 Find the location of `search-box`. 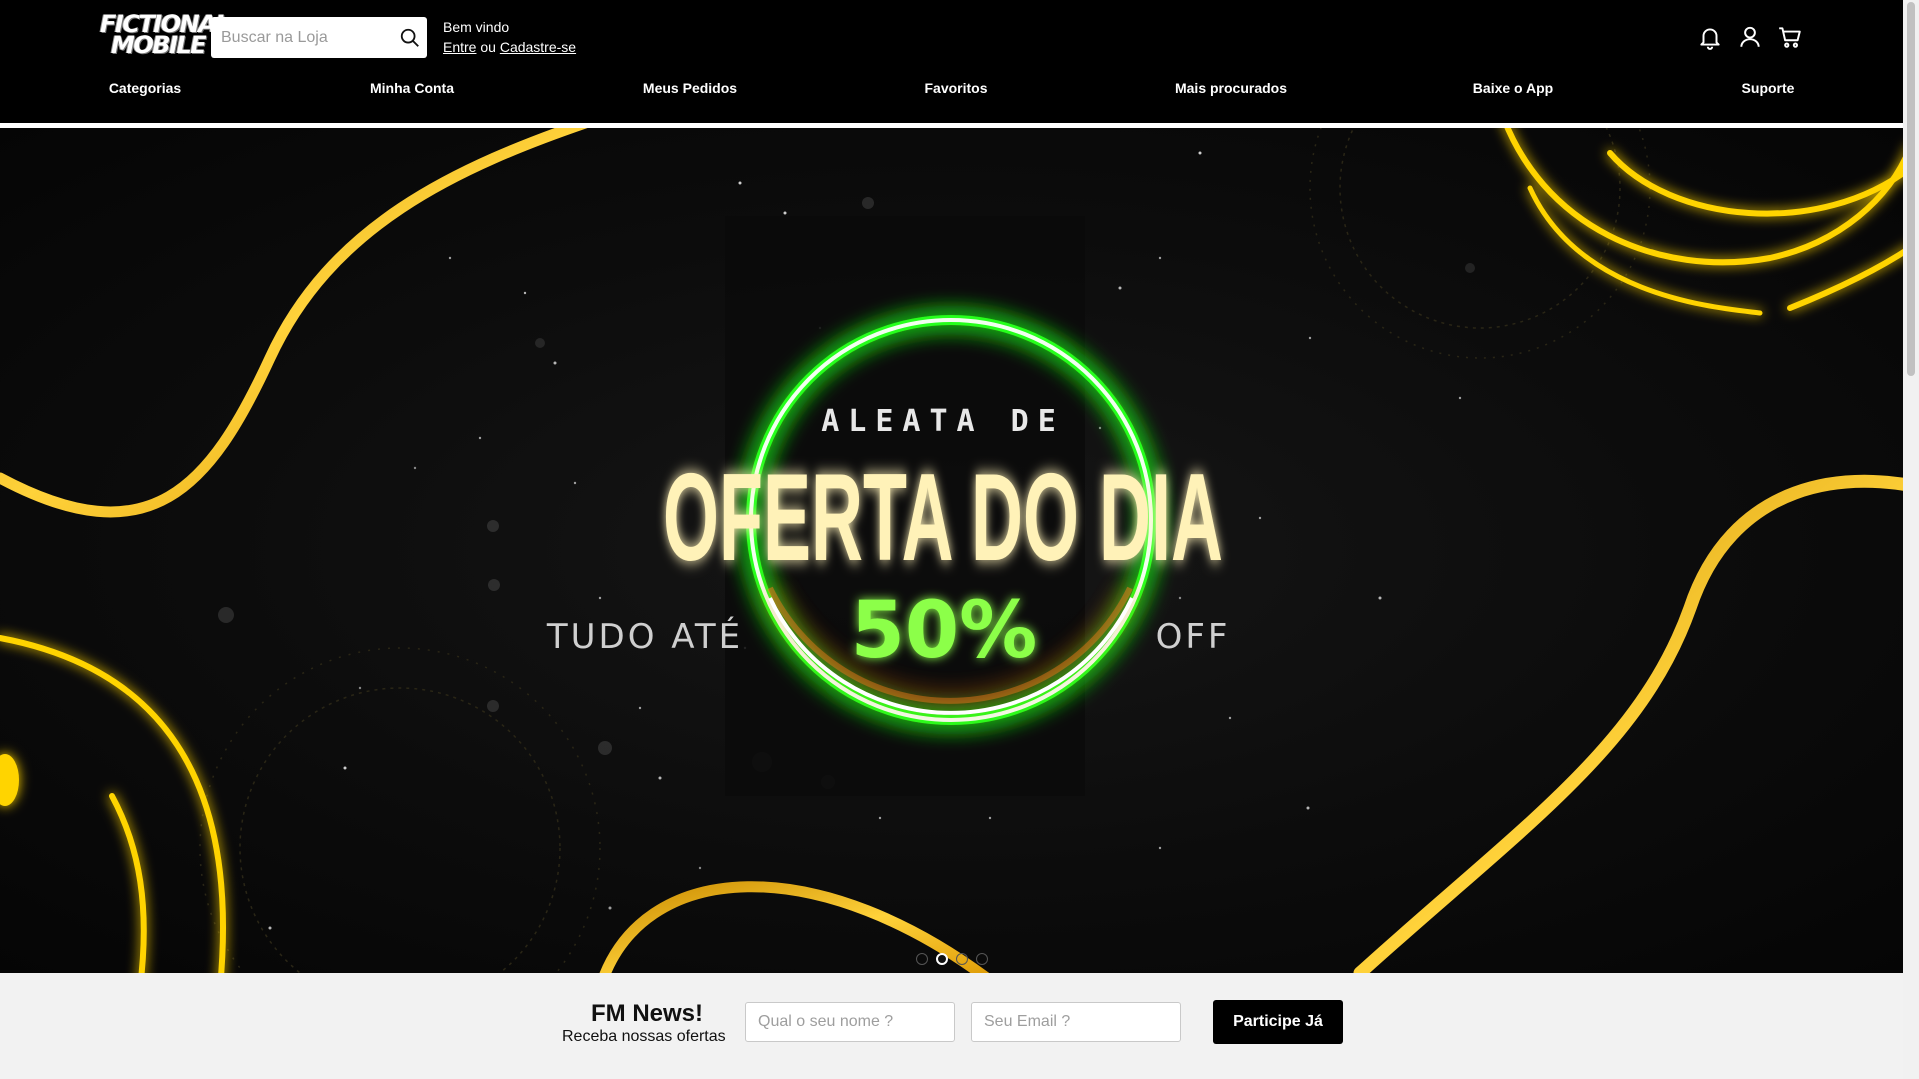

search-box is located at coordinates (319, 37).